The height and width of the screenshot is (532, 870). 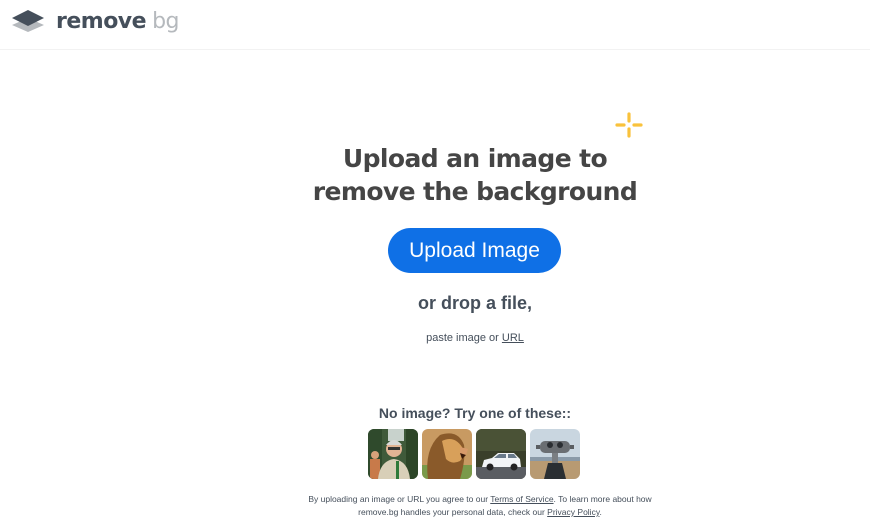 What do you see at coordinates (474, 250) in the screenshot?
I see `upload-image-button: Upload Image` at bounding box center [474, 250].